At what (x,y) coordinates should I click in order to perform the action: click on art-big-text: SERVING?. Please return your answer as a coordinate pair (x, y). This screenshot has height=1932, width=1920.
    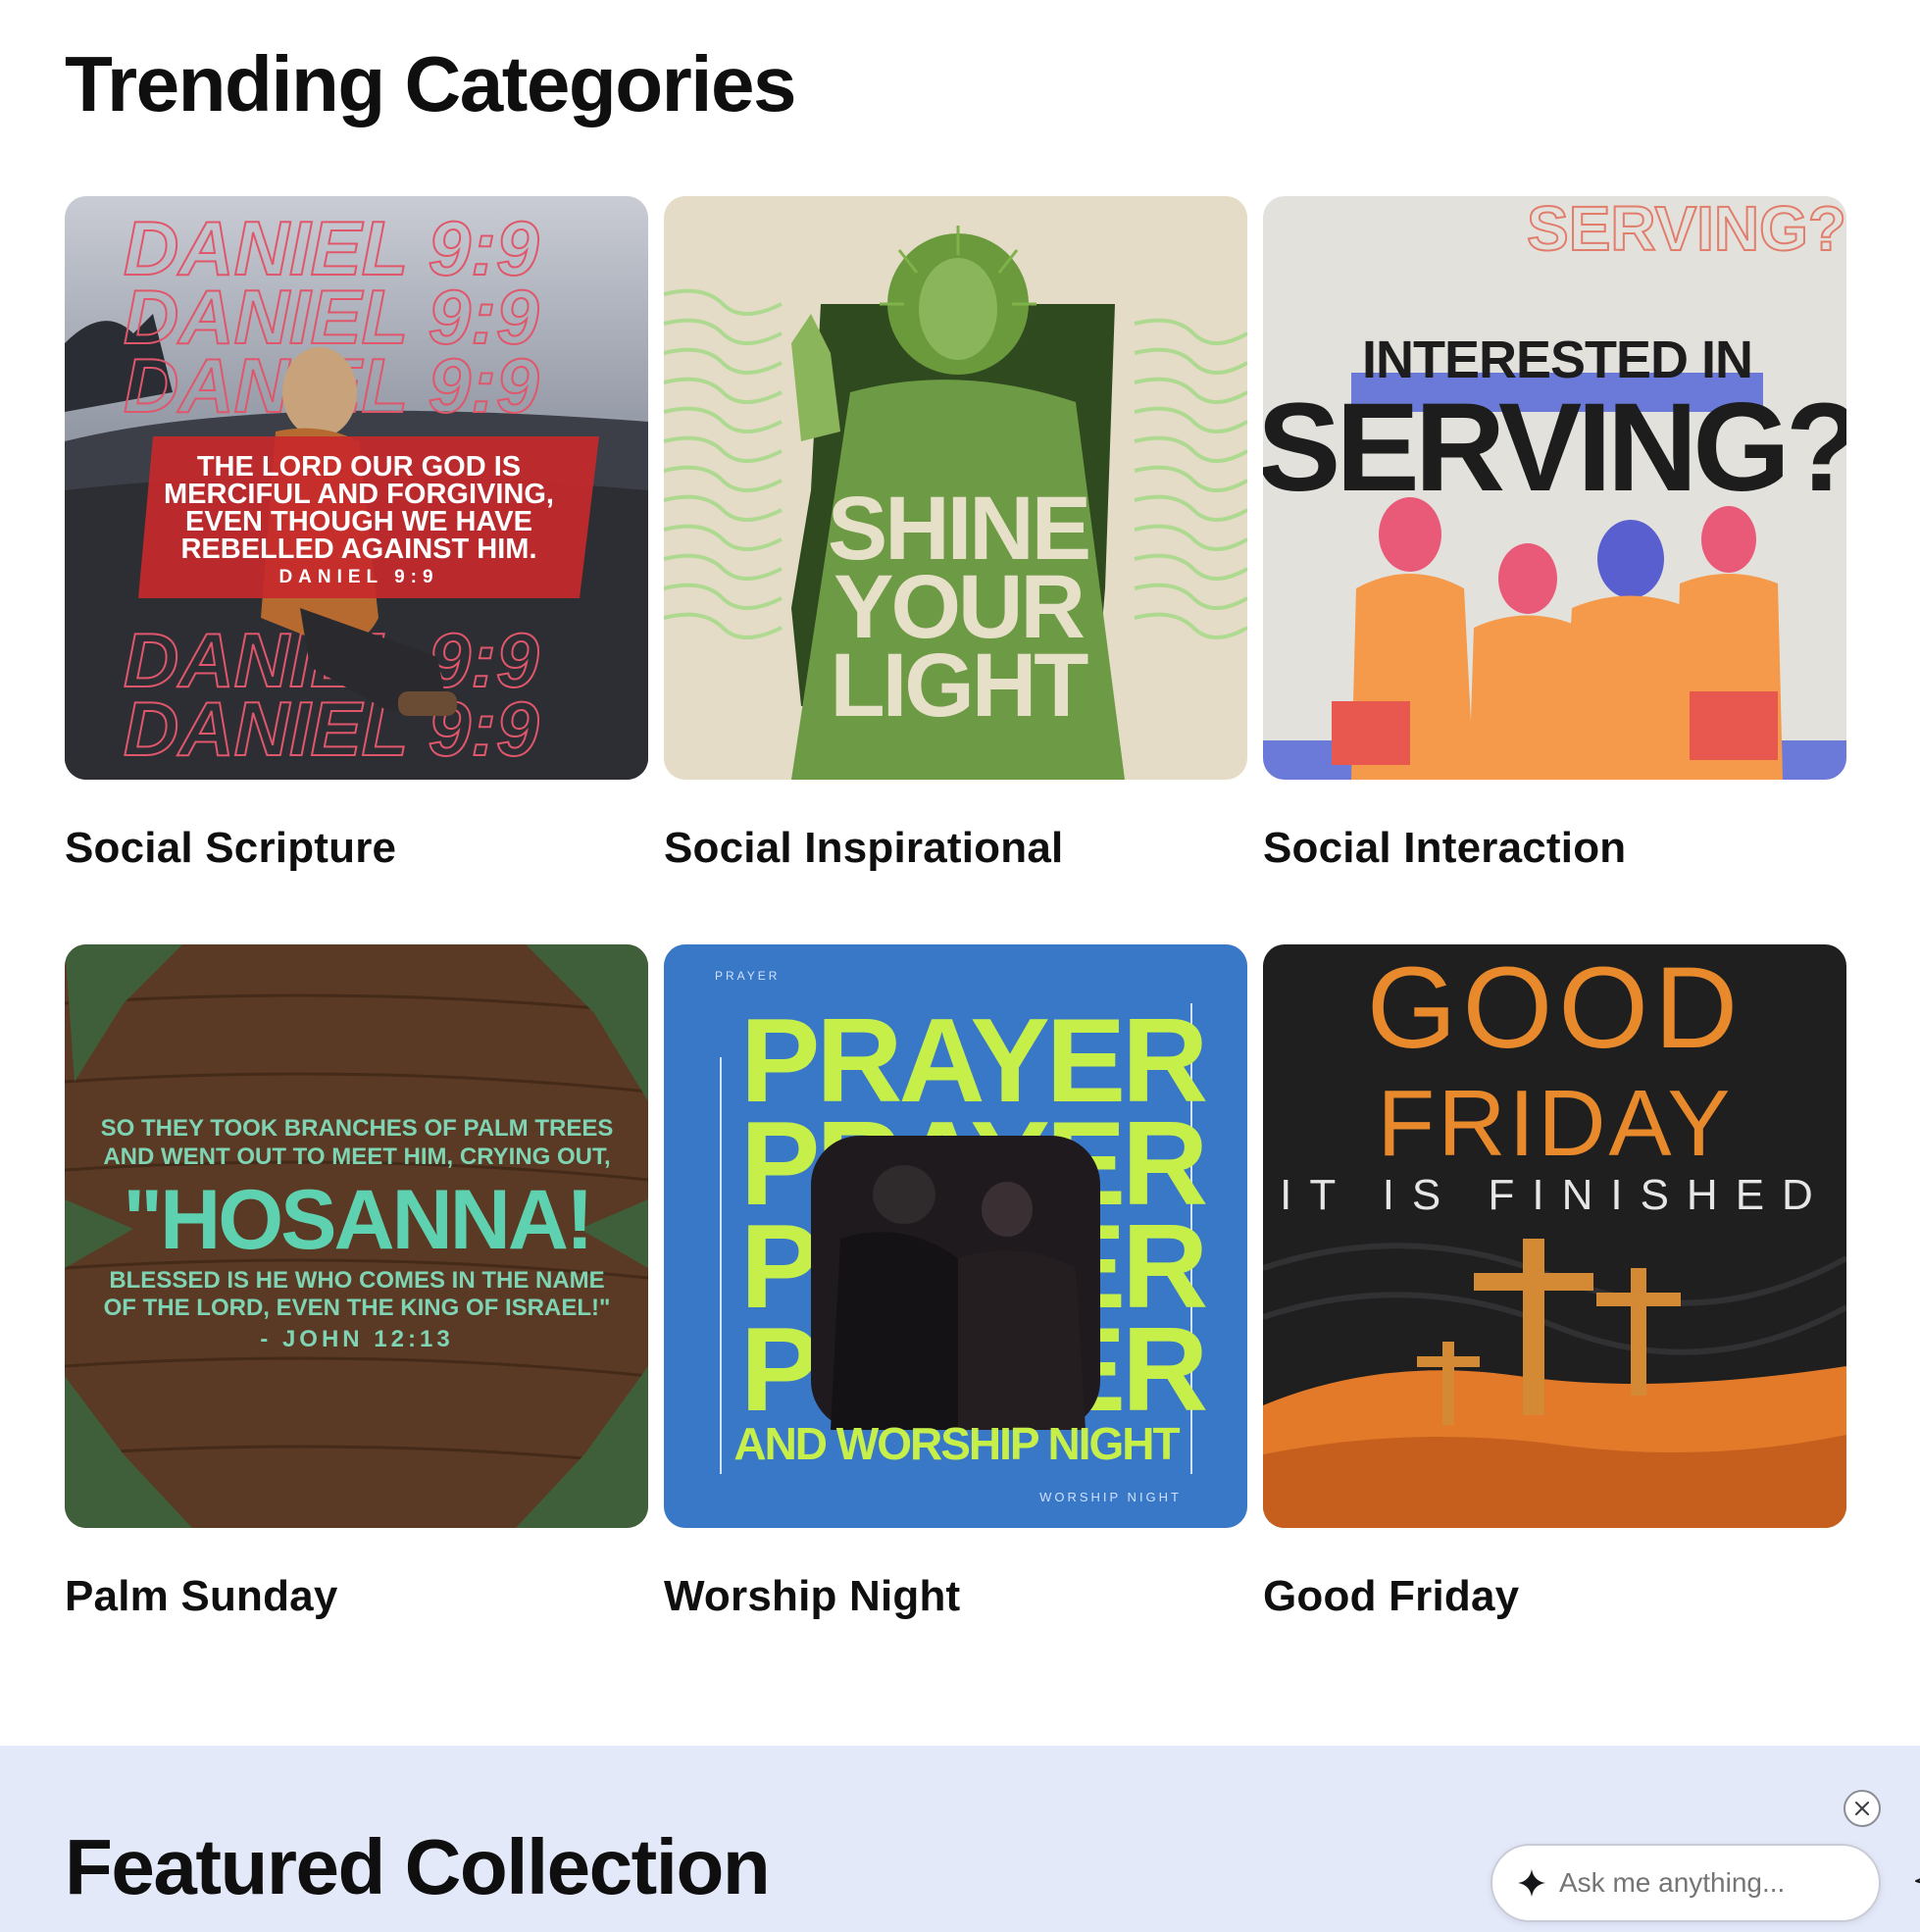
    Looking at the image, I should click on (1554, 448).